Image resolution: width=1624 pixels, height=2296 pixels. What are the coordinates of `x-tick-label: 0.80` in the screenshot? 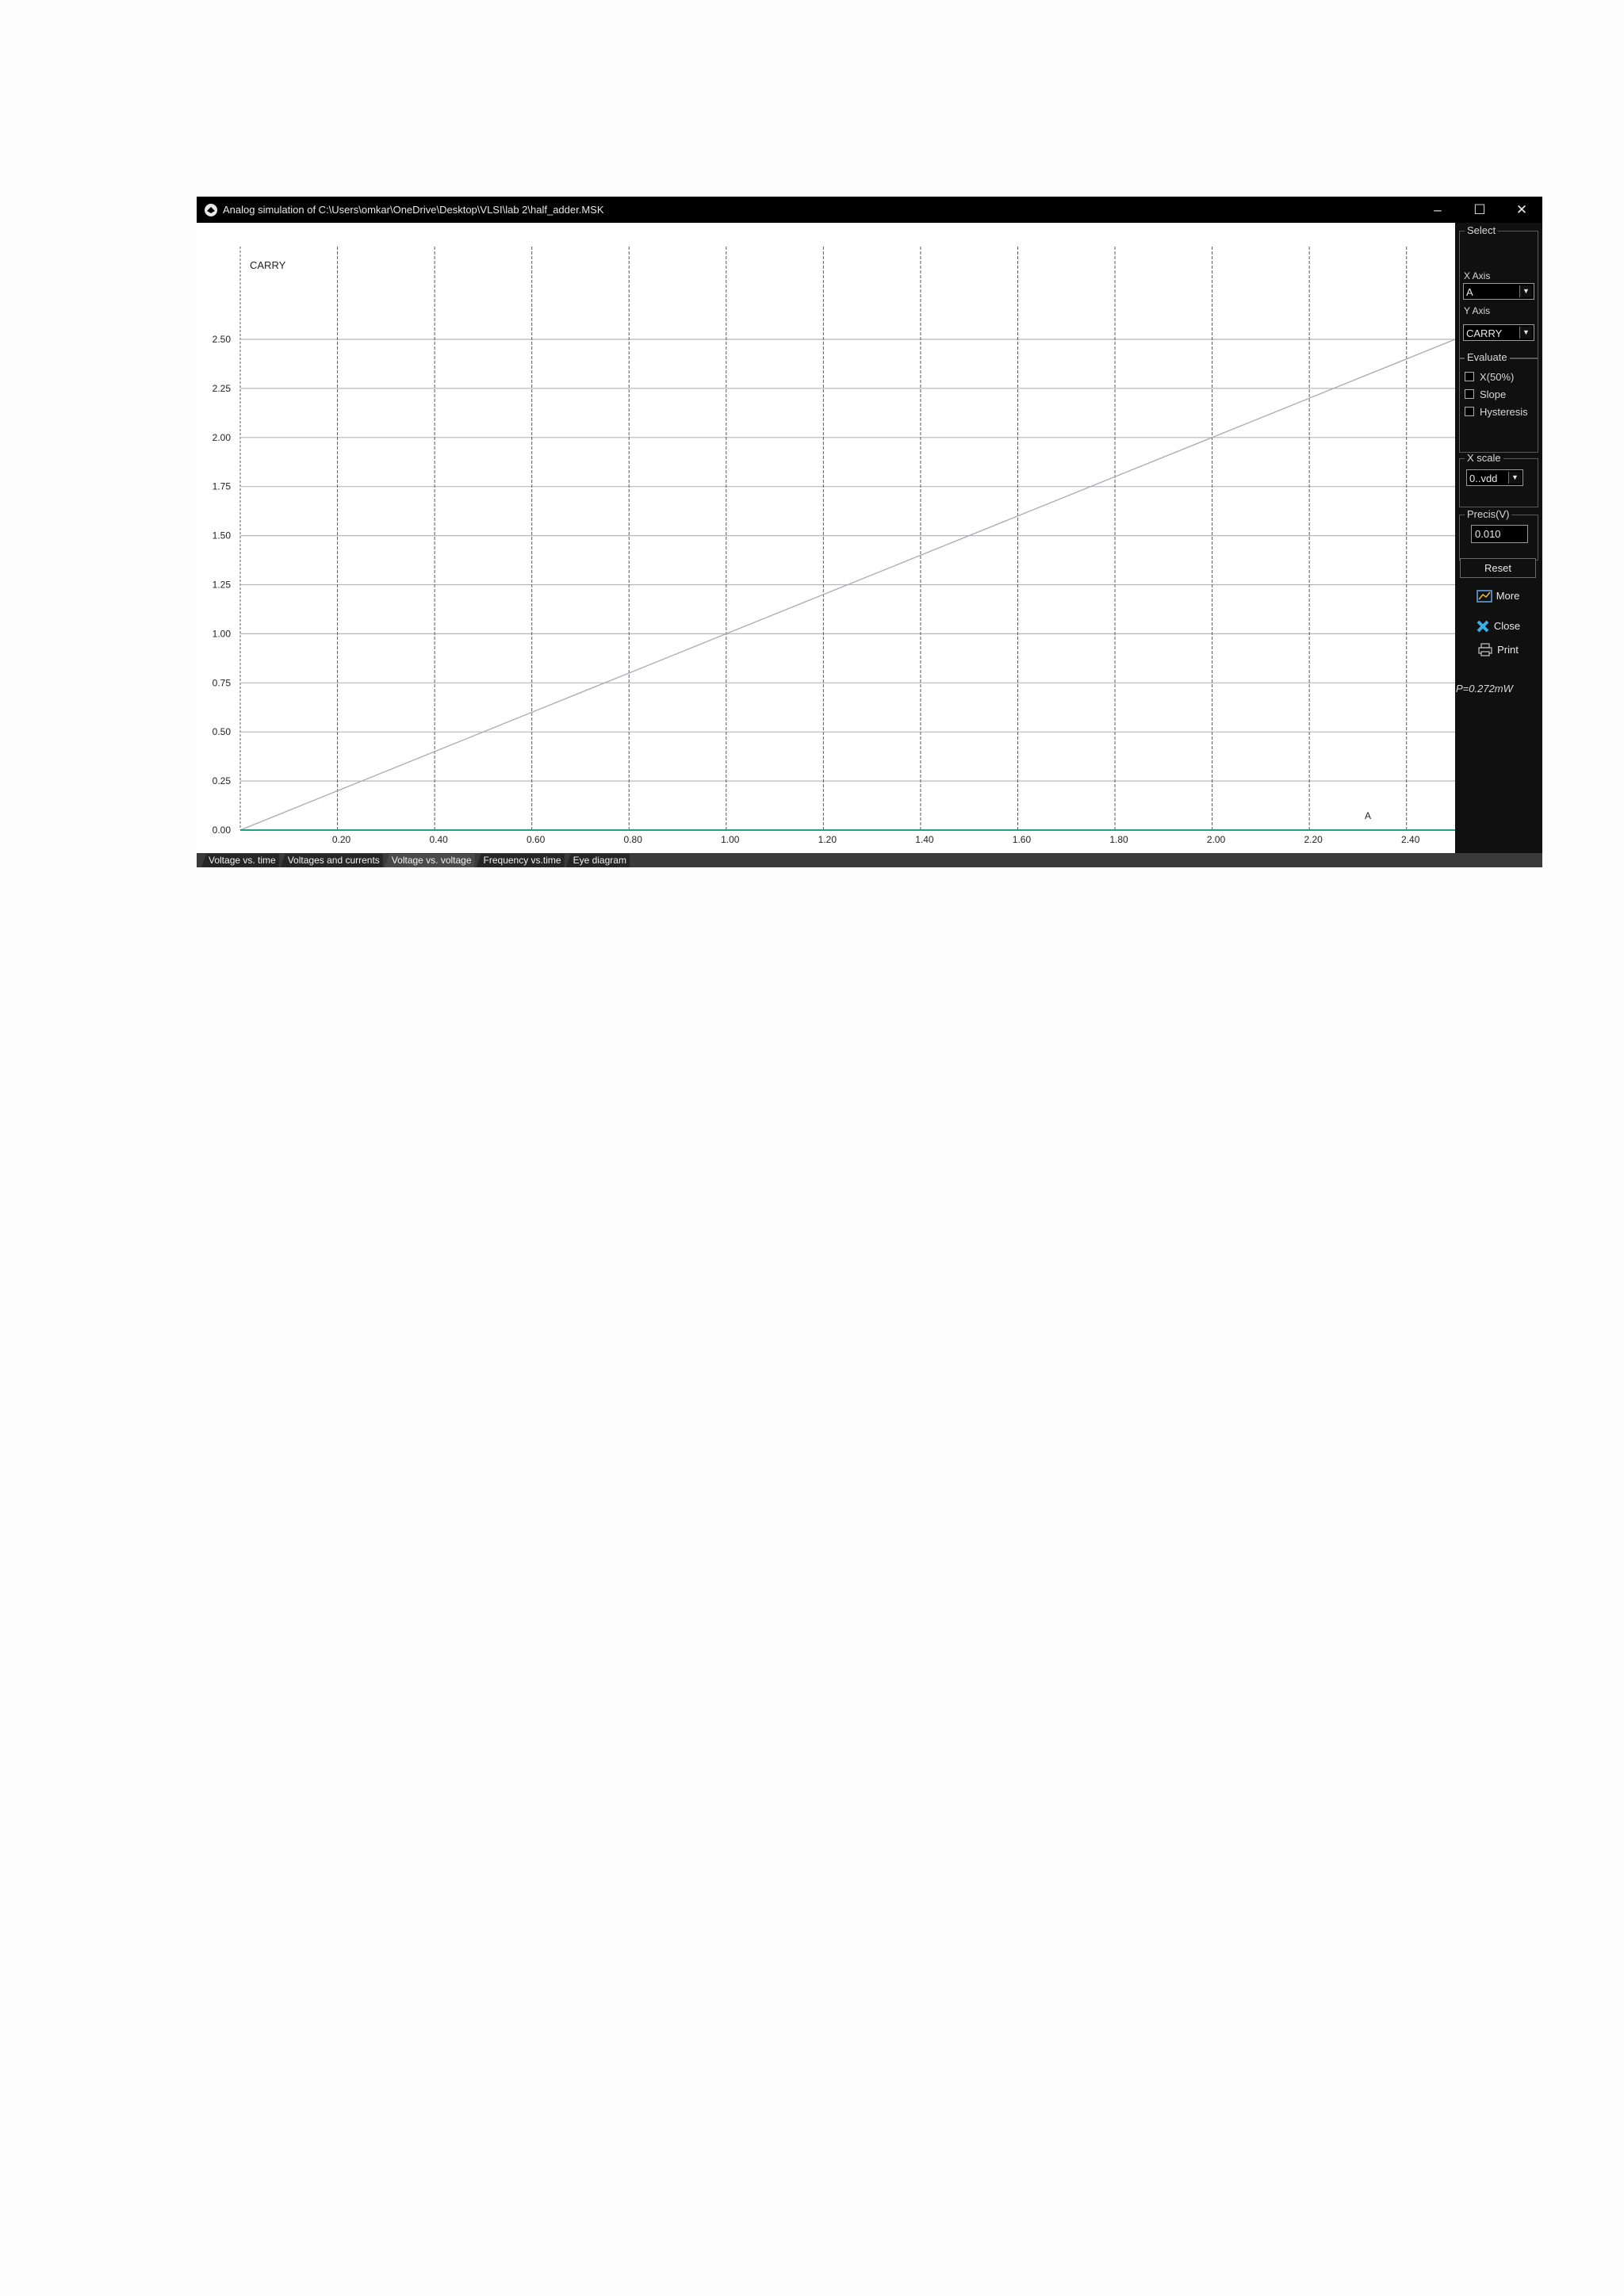 It's located at (633, 839).